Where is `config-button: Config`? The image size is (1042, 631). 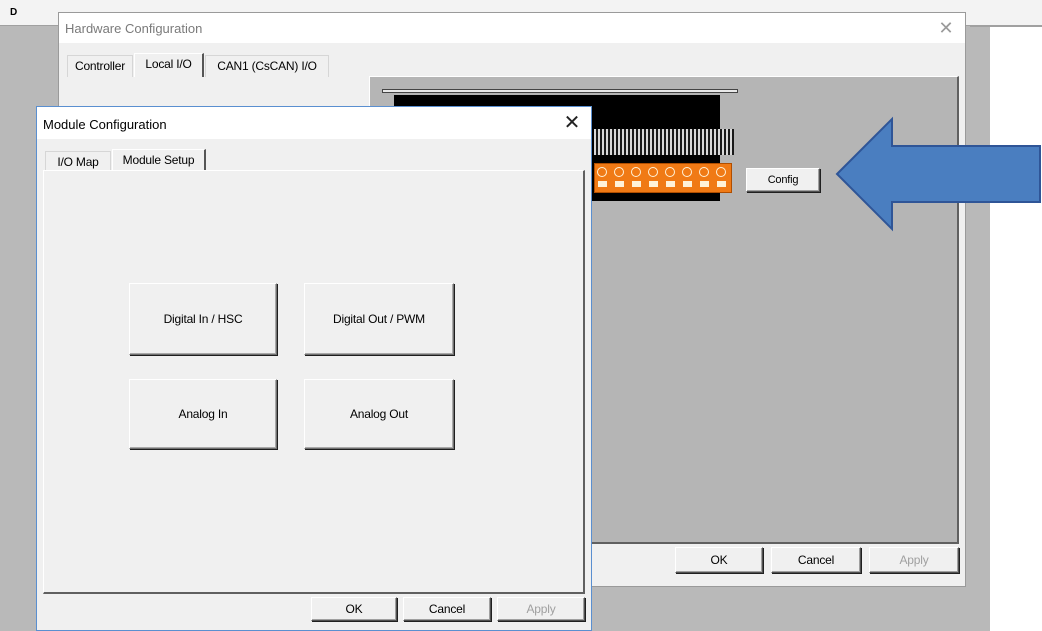
config-button: Config is located at coordinates (783, 180).